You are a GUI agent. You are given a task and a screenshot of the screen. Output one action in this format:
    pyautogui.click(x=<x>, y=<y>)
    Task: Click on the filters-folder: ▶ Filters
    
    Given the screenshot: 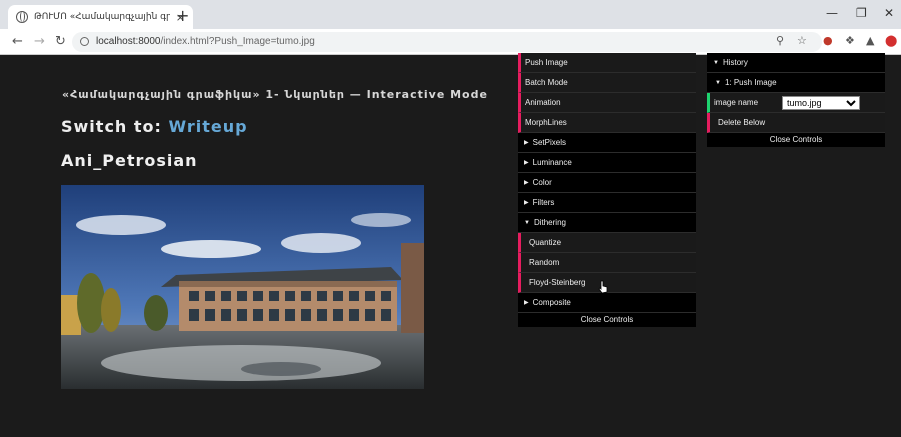 What is the action you would take?
    pyautogui.click(x=607, y=203)
    